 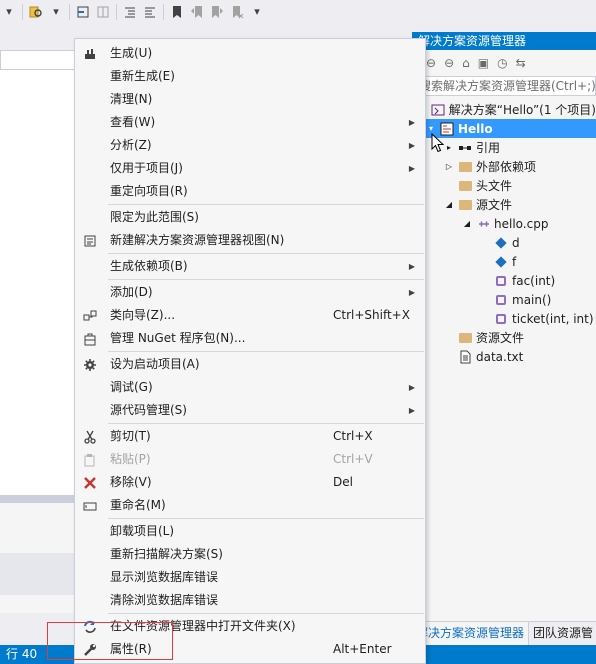 I want to click on menu-item-22: 显示浏览数据库错误, so click(x=250, y=577).